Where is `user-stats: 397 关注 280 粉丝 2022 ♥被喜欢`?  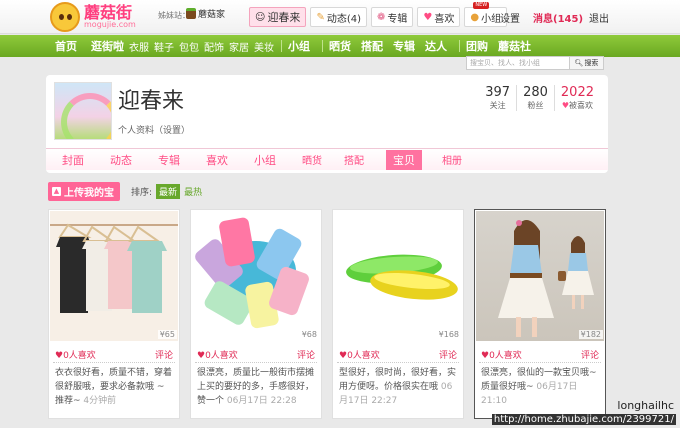 user-stats: 397 关注 280 粉丝 2022 ♥被喜欢 is located at coordinates (539, 98).